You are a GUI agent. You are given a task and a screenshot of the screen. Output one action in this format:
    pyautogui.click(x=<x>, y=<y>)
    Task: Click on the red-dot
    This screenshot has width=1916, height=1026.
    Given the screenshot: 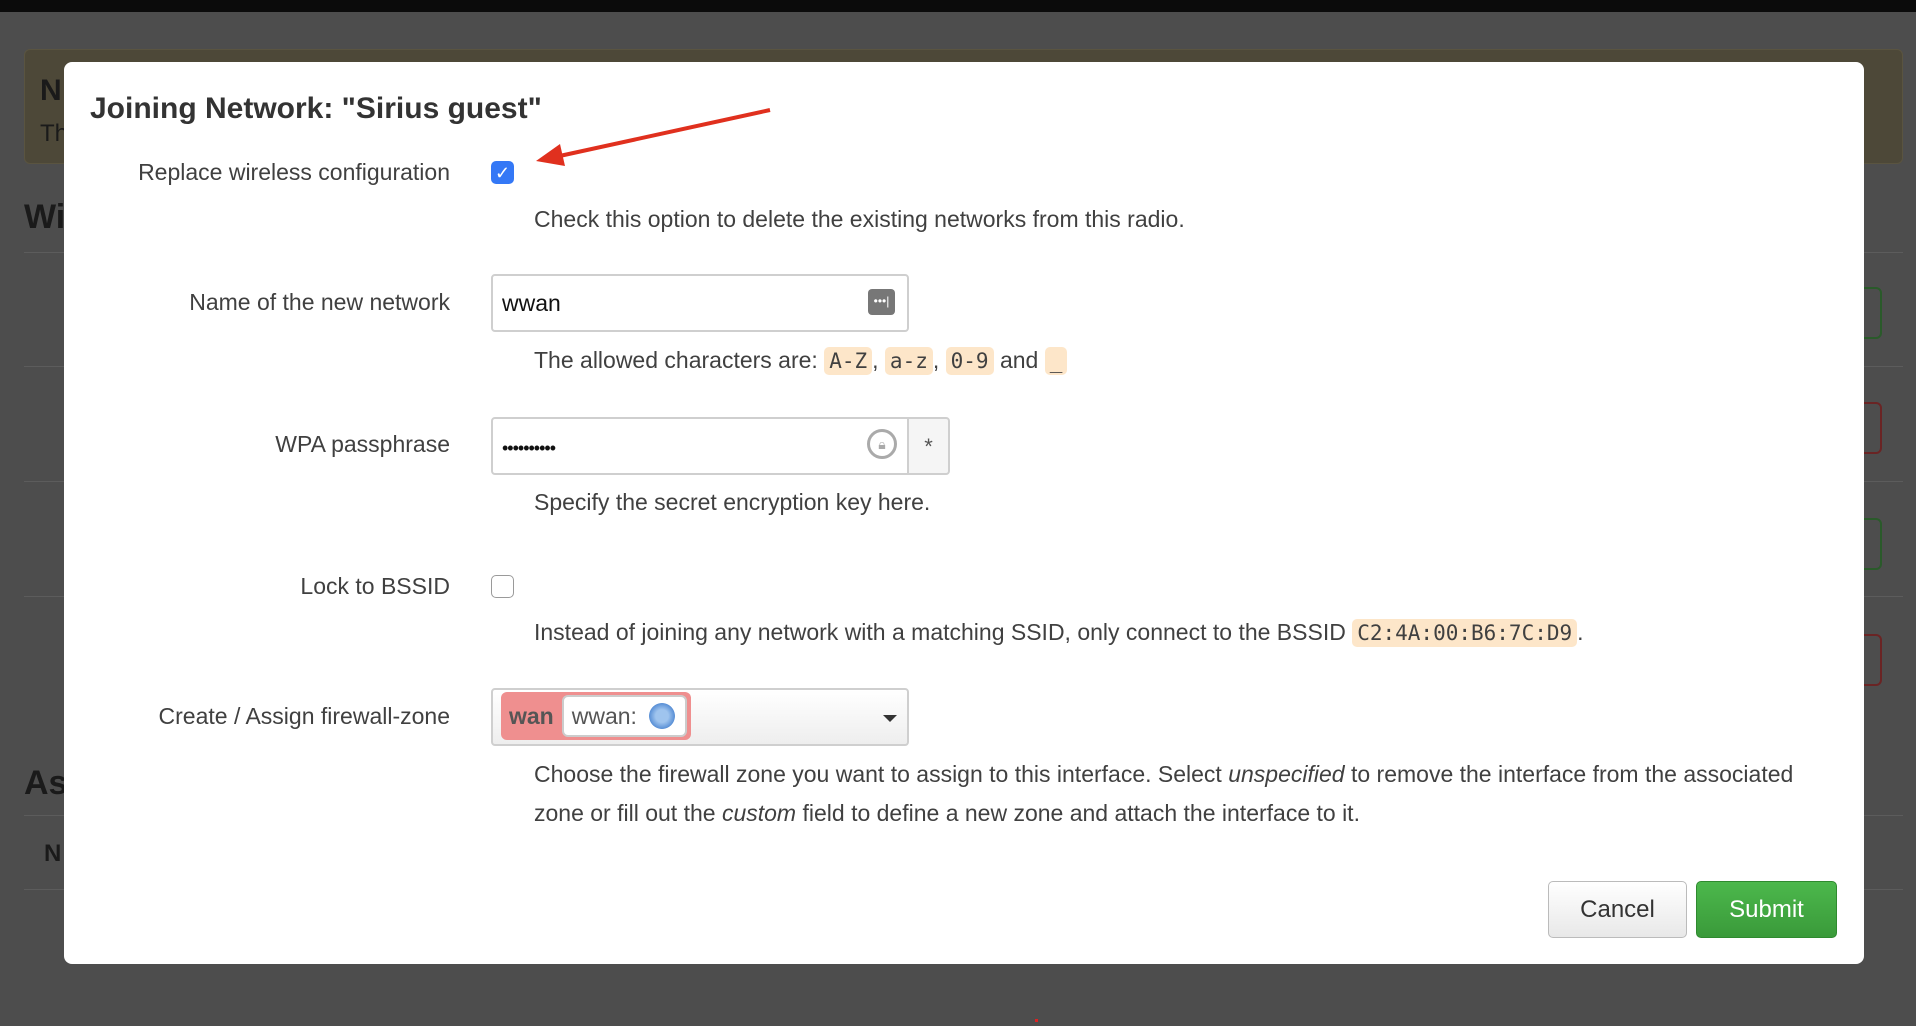 What is the action you would take?
    pyautogui.click(x=1036, y=1020)
    